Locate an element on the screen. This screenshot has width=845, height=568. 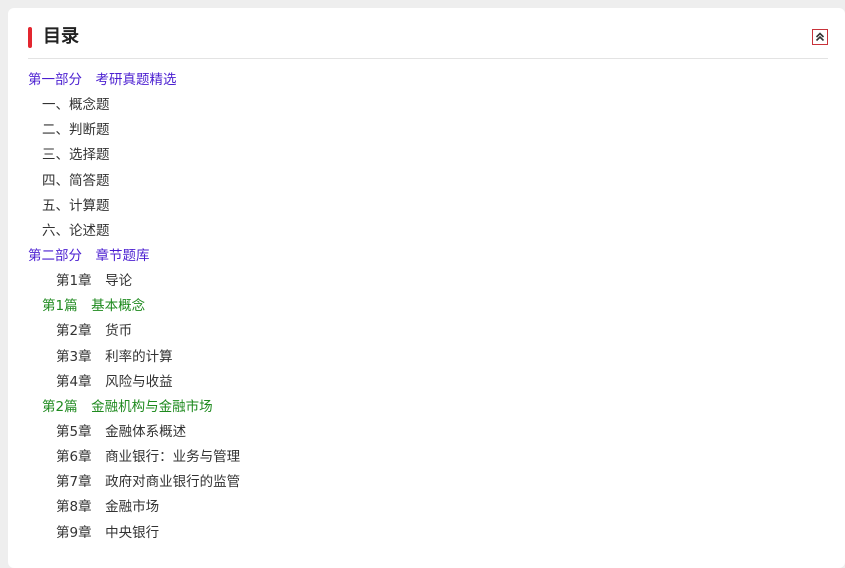
toc-item-label: 第一部分 考研真题精选 is located at coordinates (102, 80).